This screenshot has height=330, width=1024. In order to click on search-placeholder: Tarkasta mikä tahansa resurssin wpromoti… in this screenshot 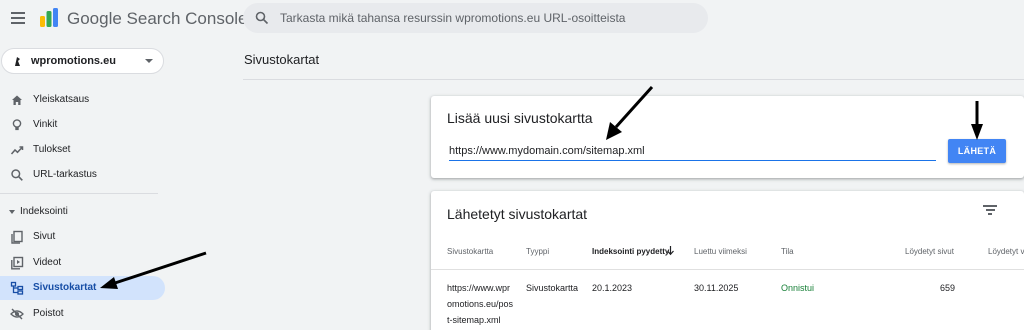, I will do `click(453, 18)`.